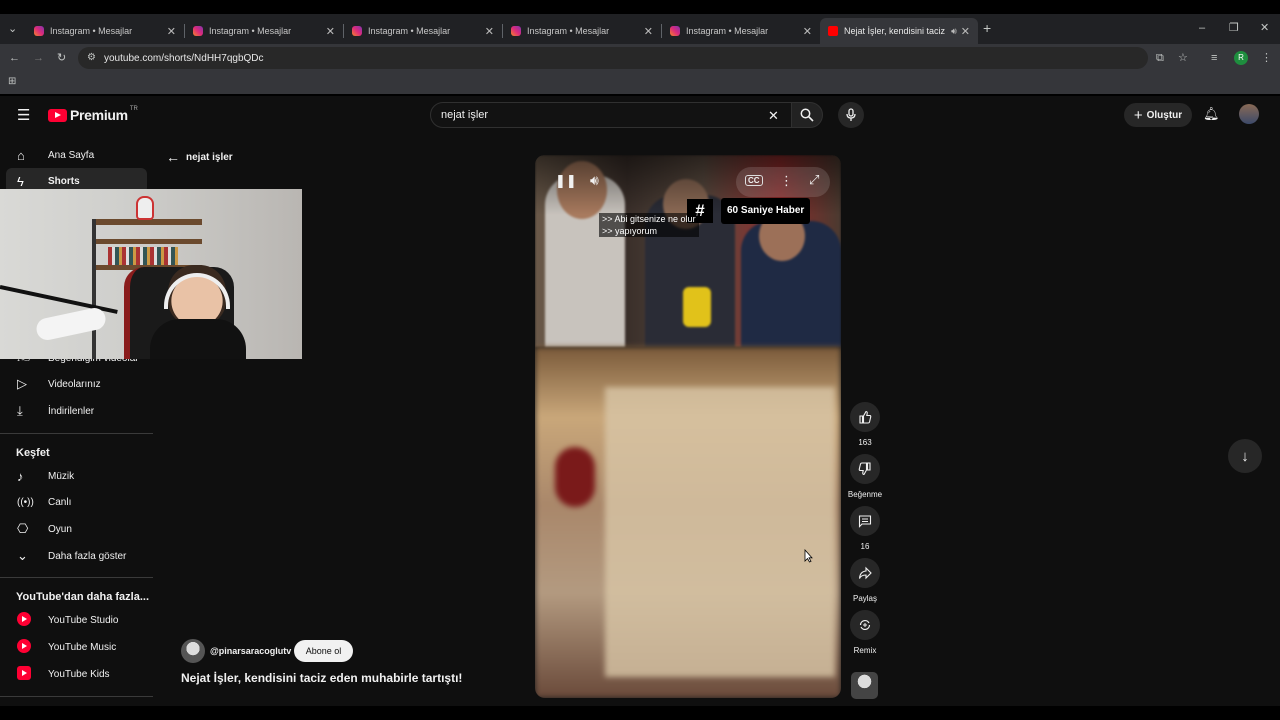 The height and width of the screenshot is (720, 1280). What do you see at coordinates (865, 573) in the screenshot?
I see `share-icon` at bounding box center [865, 573].